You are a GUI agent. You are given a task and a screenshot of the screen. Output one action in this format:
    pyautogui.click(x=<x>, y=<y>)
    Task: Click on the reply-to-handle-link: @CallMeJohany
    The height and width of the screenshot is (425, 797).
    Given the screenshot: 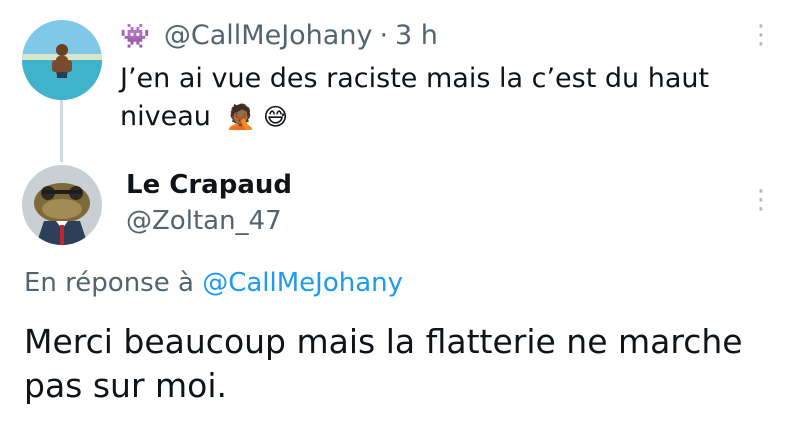 What is the action you would take?
    pyautogui.click(x=302, y=283)
    